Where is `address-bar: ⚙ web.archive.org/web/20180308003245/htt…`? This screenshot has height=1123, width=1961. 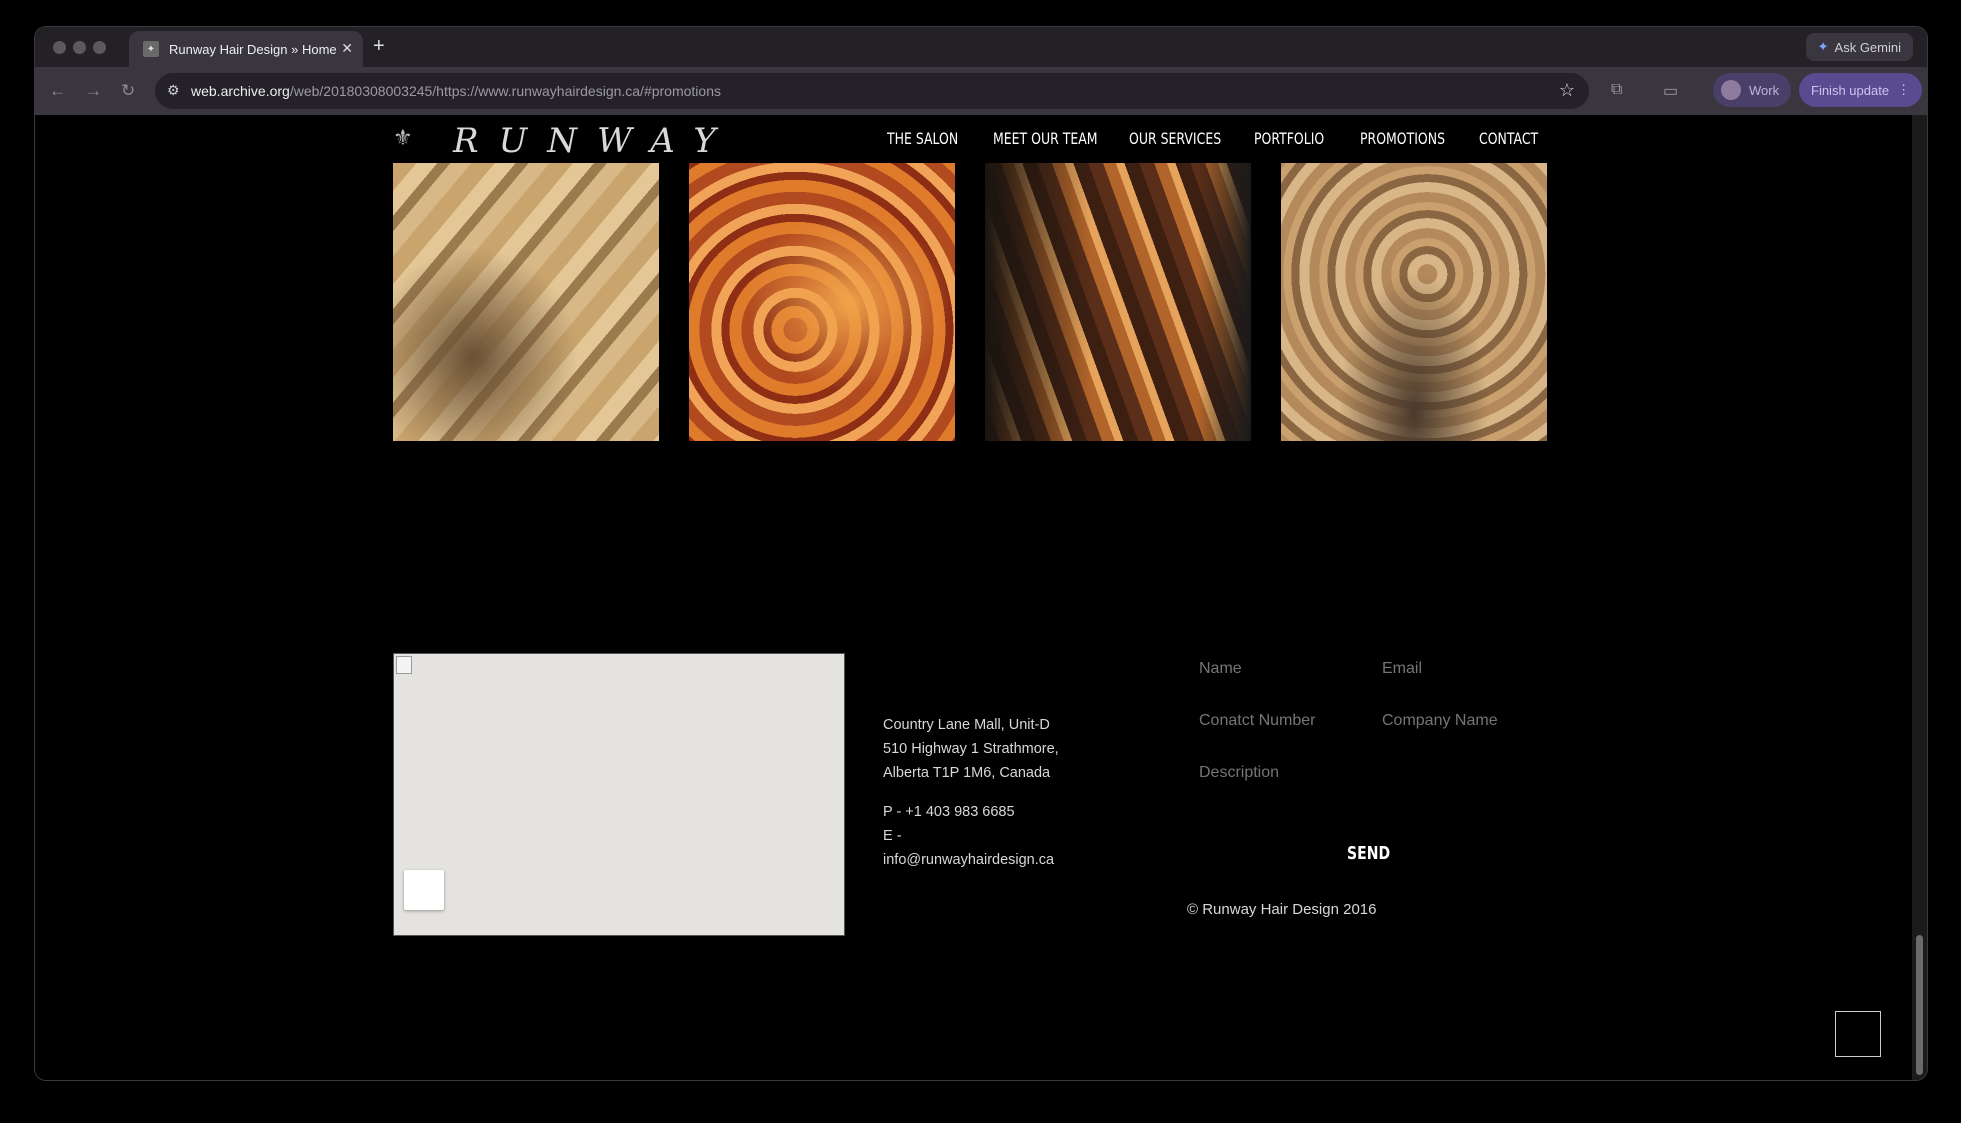 address-bar: ⚙ web.archive.org/web/20180308003245/htt… is located at coordinates (872, 91).